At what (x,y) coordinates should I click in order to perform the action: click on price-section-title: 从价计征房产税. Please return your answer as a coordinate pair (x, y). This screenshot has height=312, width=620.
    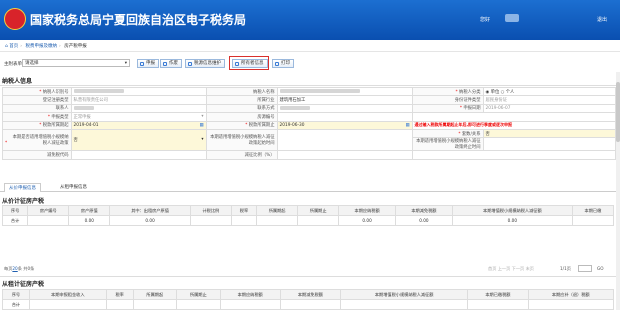
    Looking at the image, I should click on (23, 201).